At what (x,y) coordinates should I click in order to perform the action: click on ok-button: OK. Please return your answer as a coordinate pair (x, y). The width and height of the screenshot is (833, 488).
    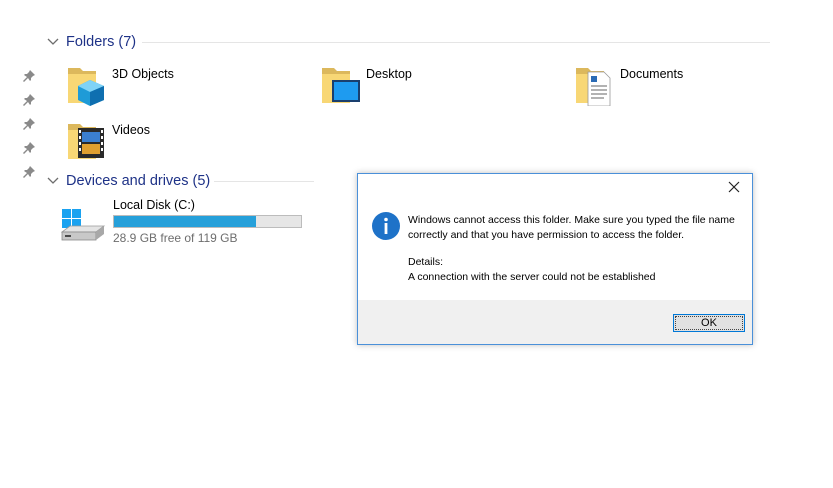
    Looking at the image, I should click on (709, 323).